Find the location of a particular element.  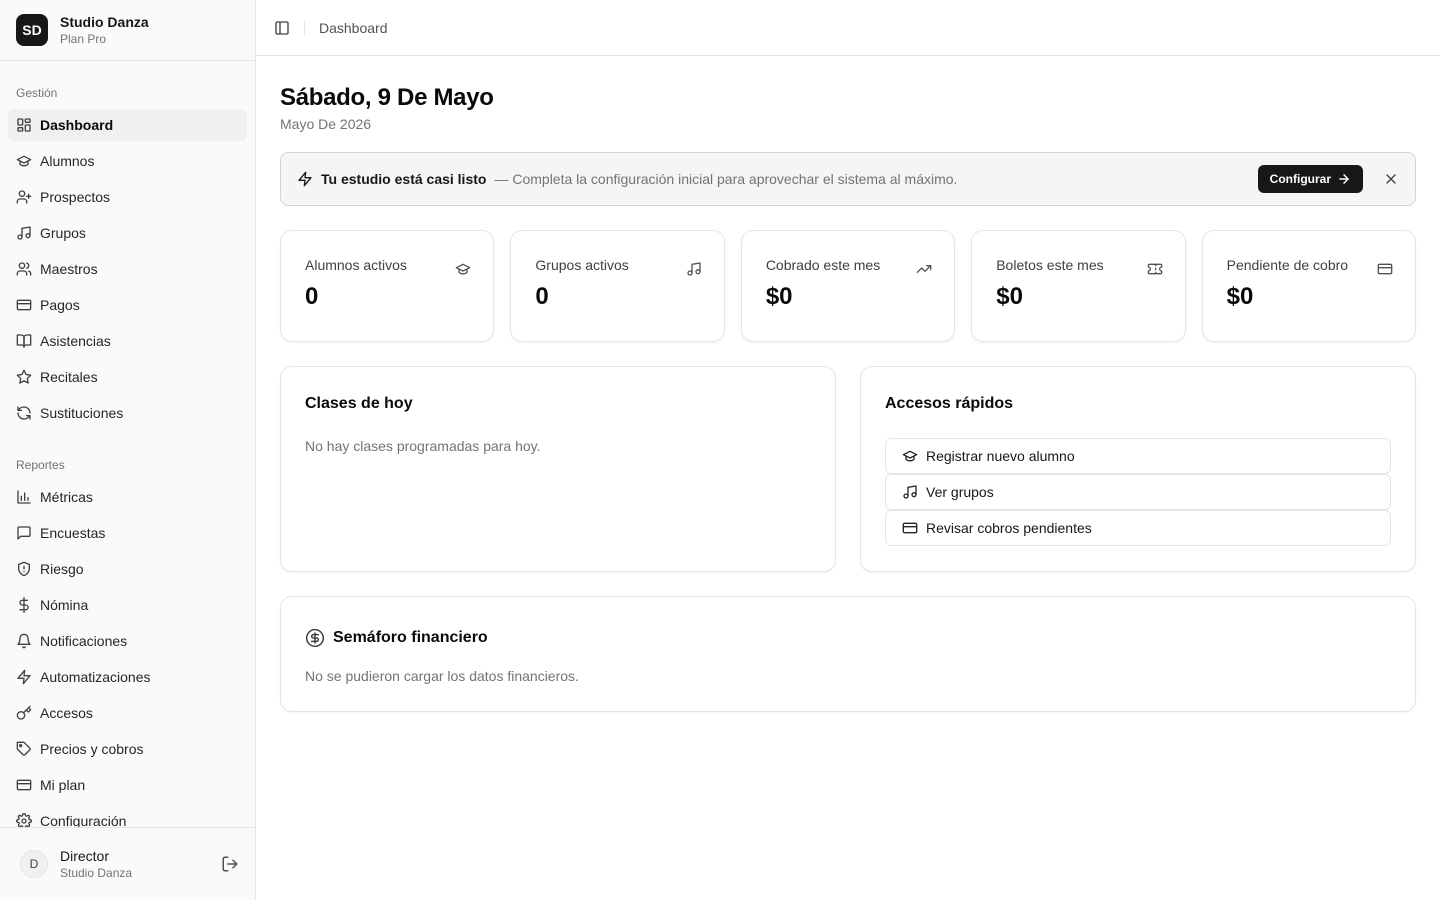

brand-header: SD Studio Danza Plan Pro is located at coordinates (127, 30).